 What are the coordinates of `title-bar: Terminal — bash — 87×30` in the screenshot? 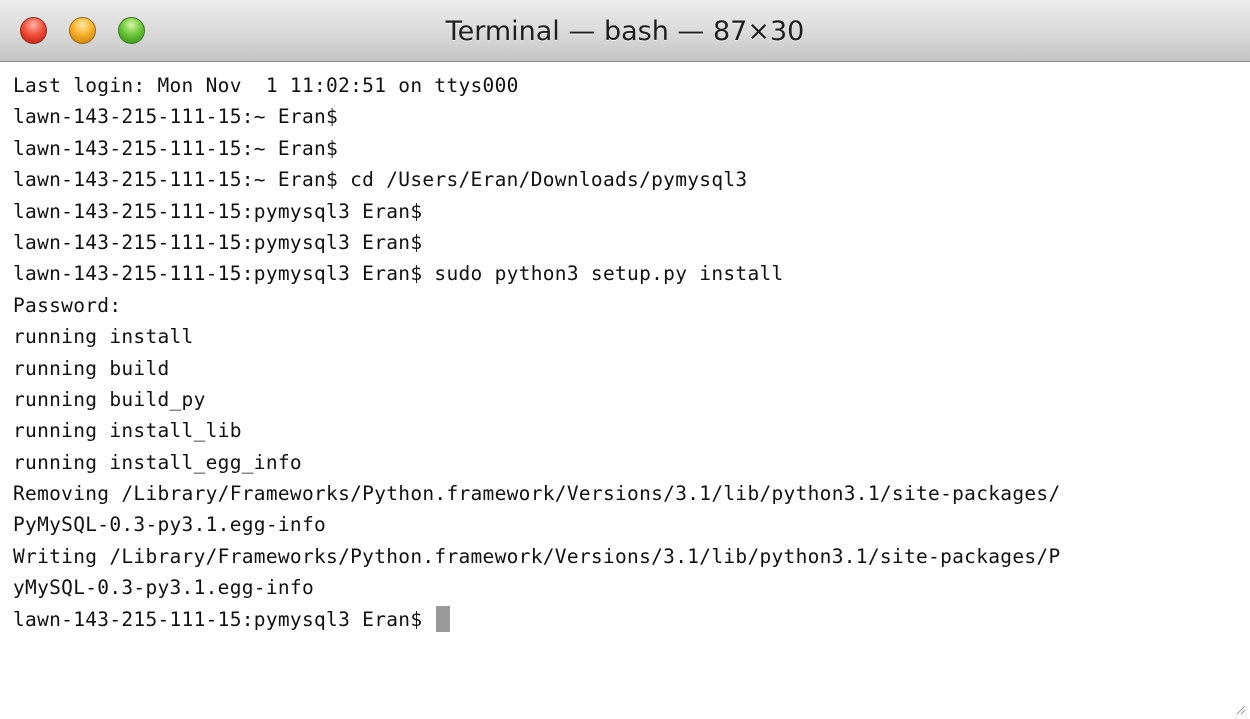 It's located at (625, 31).